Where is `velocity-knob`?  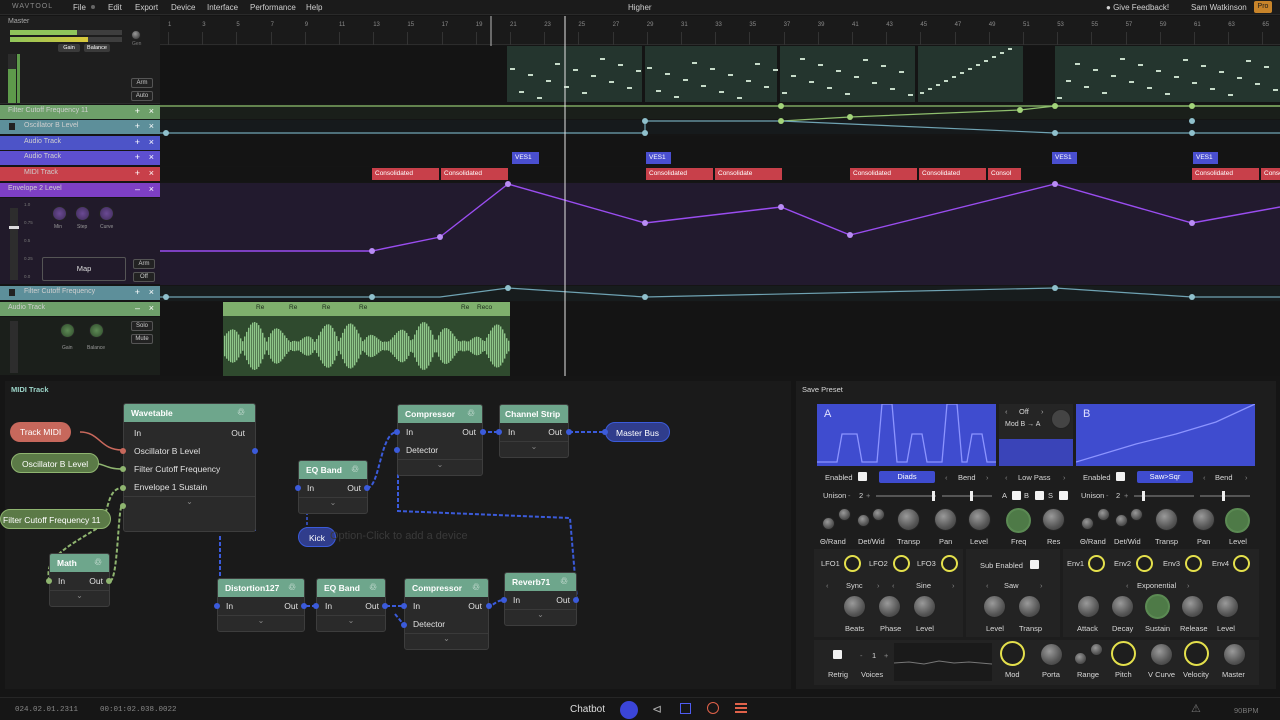 velocity-knob is located at coordinates (1196, 653).